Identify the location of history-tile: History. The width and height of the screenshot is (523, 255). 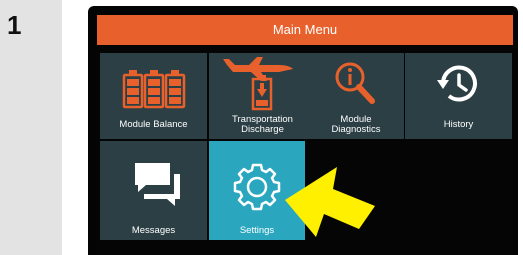
(458, 96).